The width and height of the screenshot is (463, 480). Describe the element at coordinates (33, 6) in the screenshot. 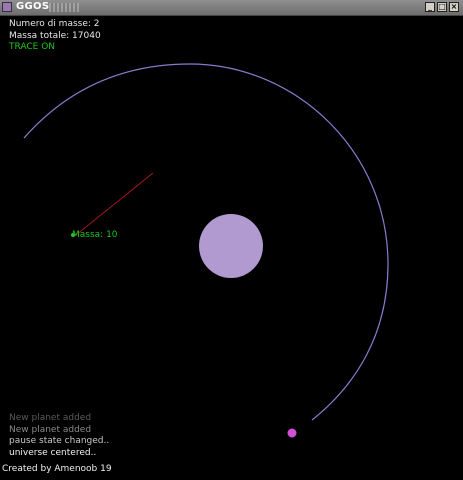

I see `window-title: GGOS` at that location.